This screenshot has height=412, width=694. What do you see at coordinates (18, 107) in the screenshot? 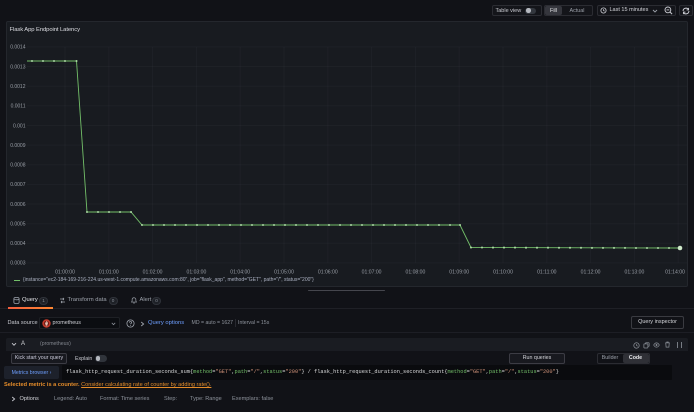
I see `svg-text: 0.0011` at bounding box center [18, 107].